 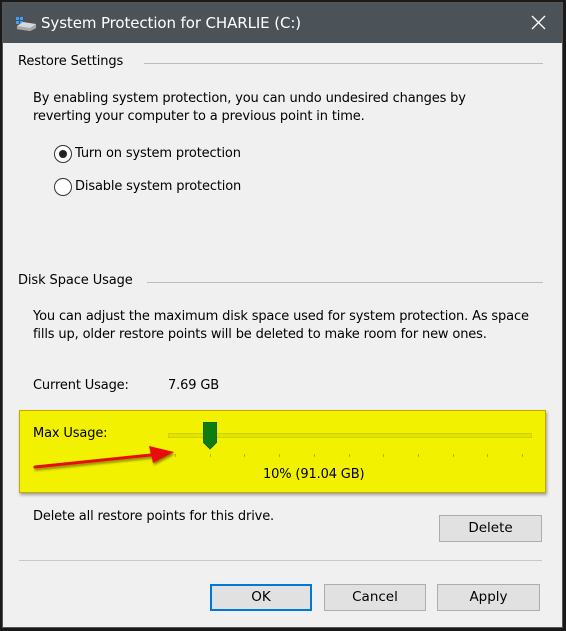 What do you see at coordinates (63, 187) in the screenshot?
I see `radio-button-unchecked` at bounding box center [63, 187].